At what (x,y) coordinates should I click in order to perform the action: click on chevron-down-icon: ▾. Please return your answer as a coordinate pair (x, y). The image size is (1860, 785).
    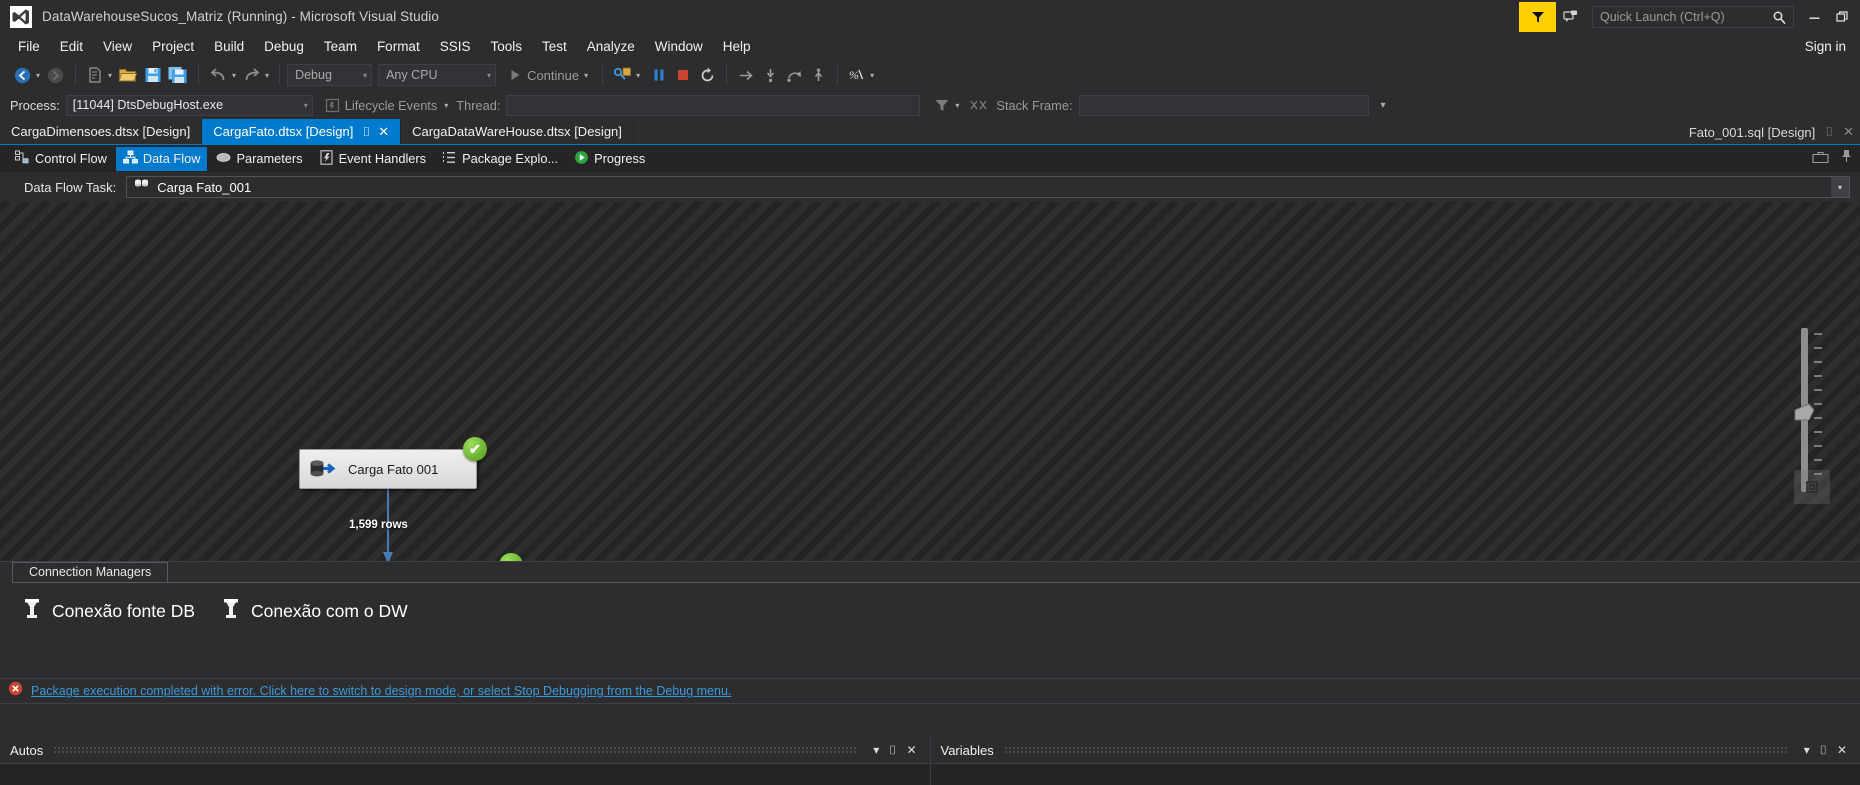
    Looking at the image, I should click on (1840, 187).